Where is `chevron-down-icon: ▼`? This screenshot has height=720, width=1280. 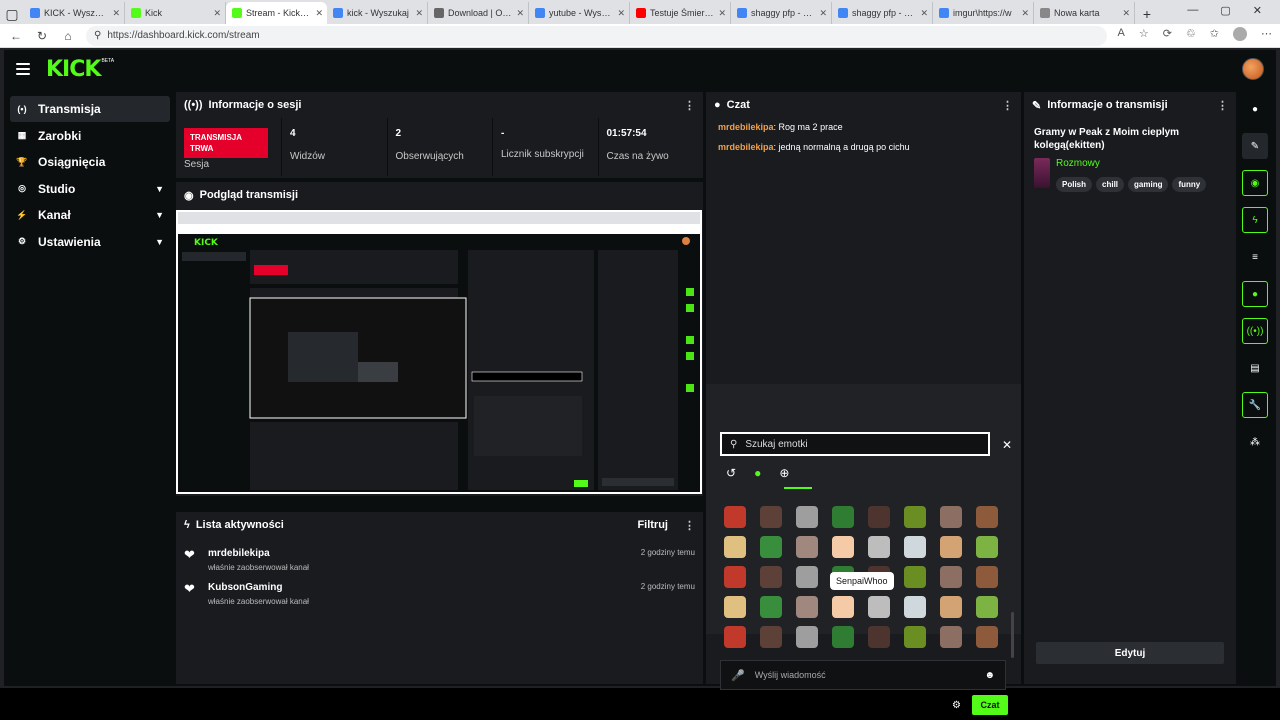 chevron-down-icon: ▼ is located at coordinates (159, 189).